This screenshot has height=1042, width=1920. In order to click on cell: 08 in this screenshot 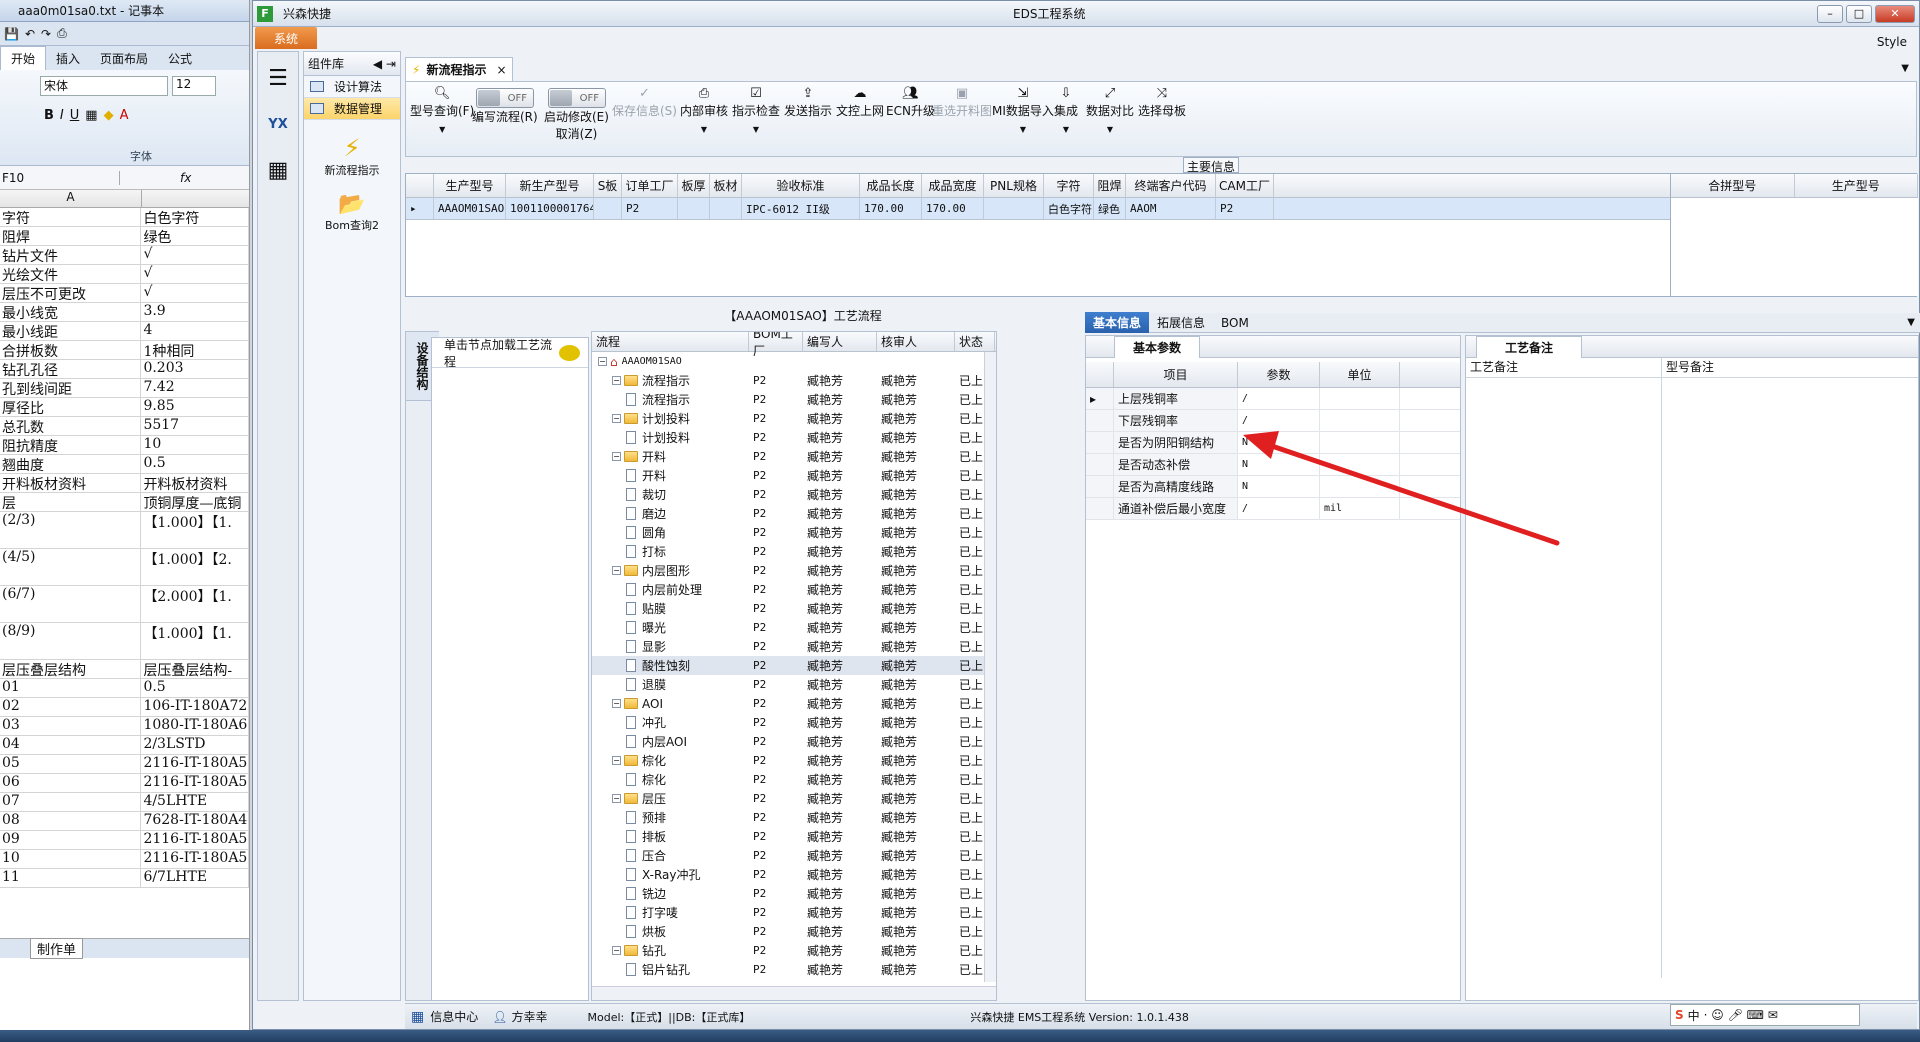, I will do `click(71, 821)`.